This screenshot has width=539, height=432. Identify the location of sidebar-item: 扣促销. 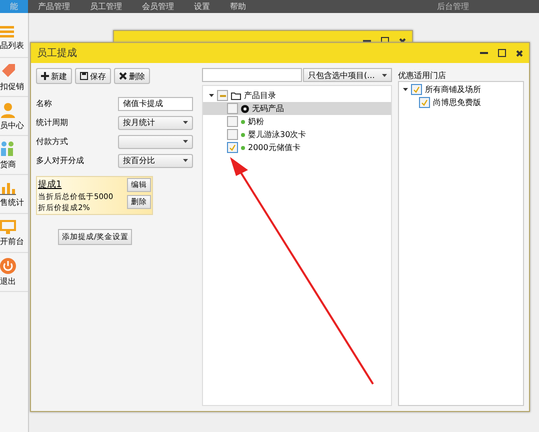
(12, 86).